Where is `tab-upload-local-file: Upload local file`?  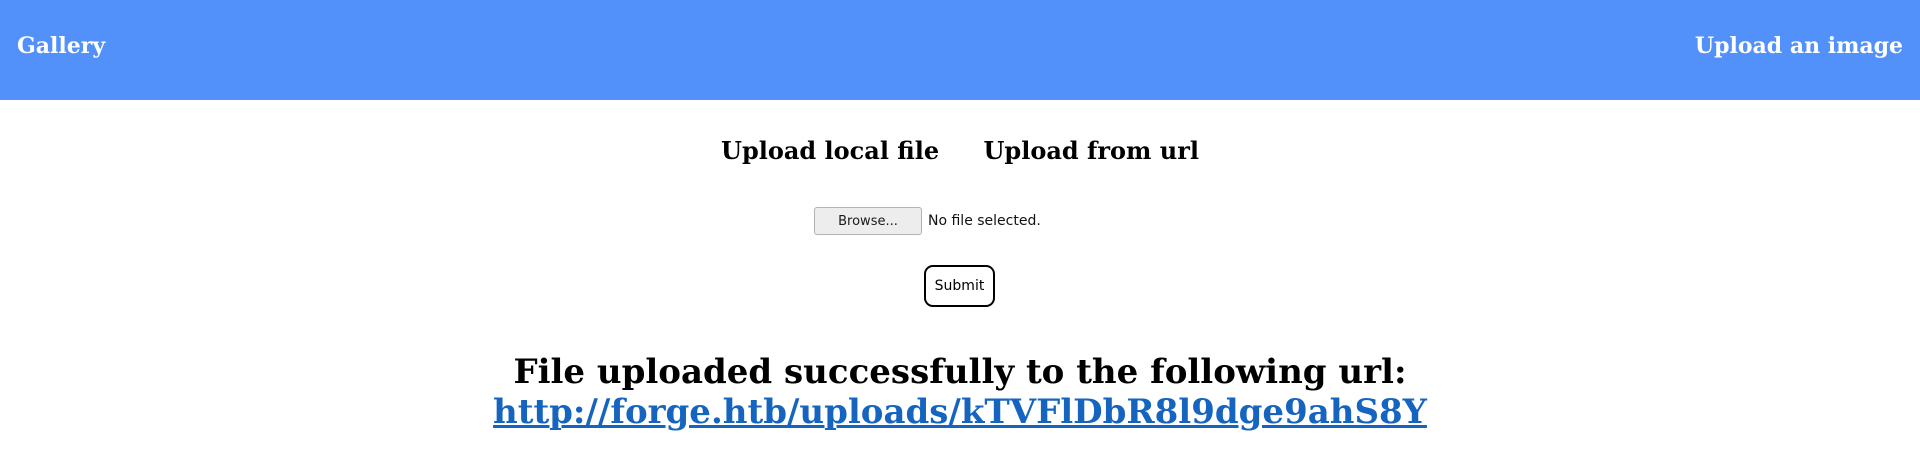
tab-upload-local-file: Upload local file is located at coordinates (830, 150).